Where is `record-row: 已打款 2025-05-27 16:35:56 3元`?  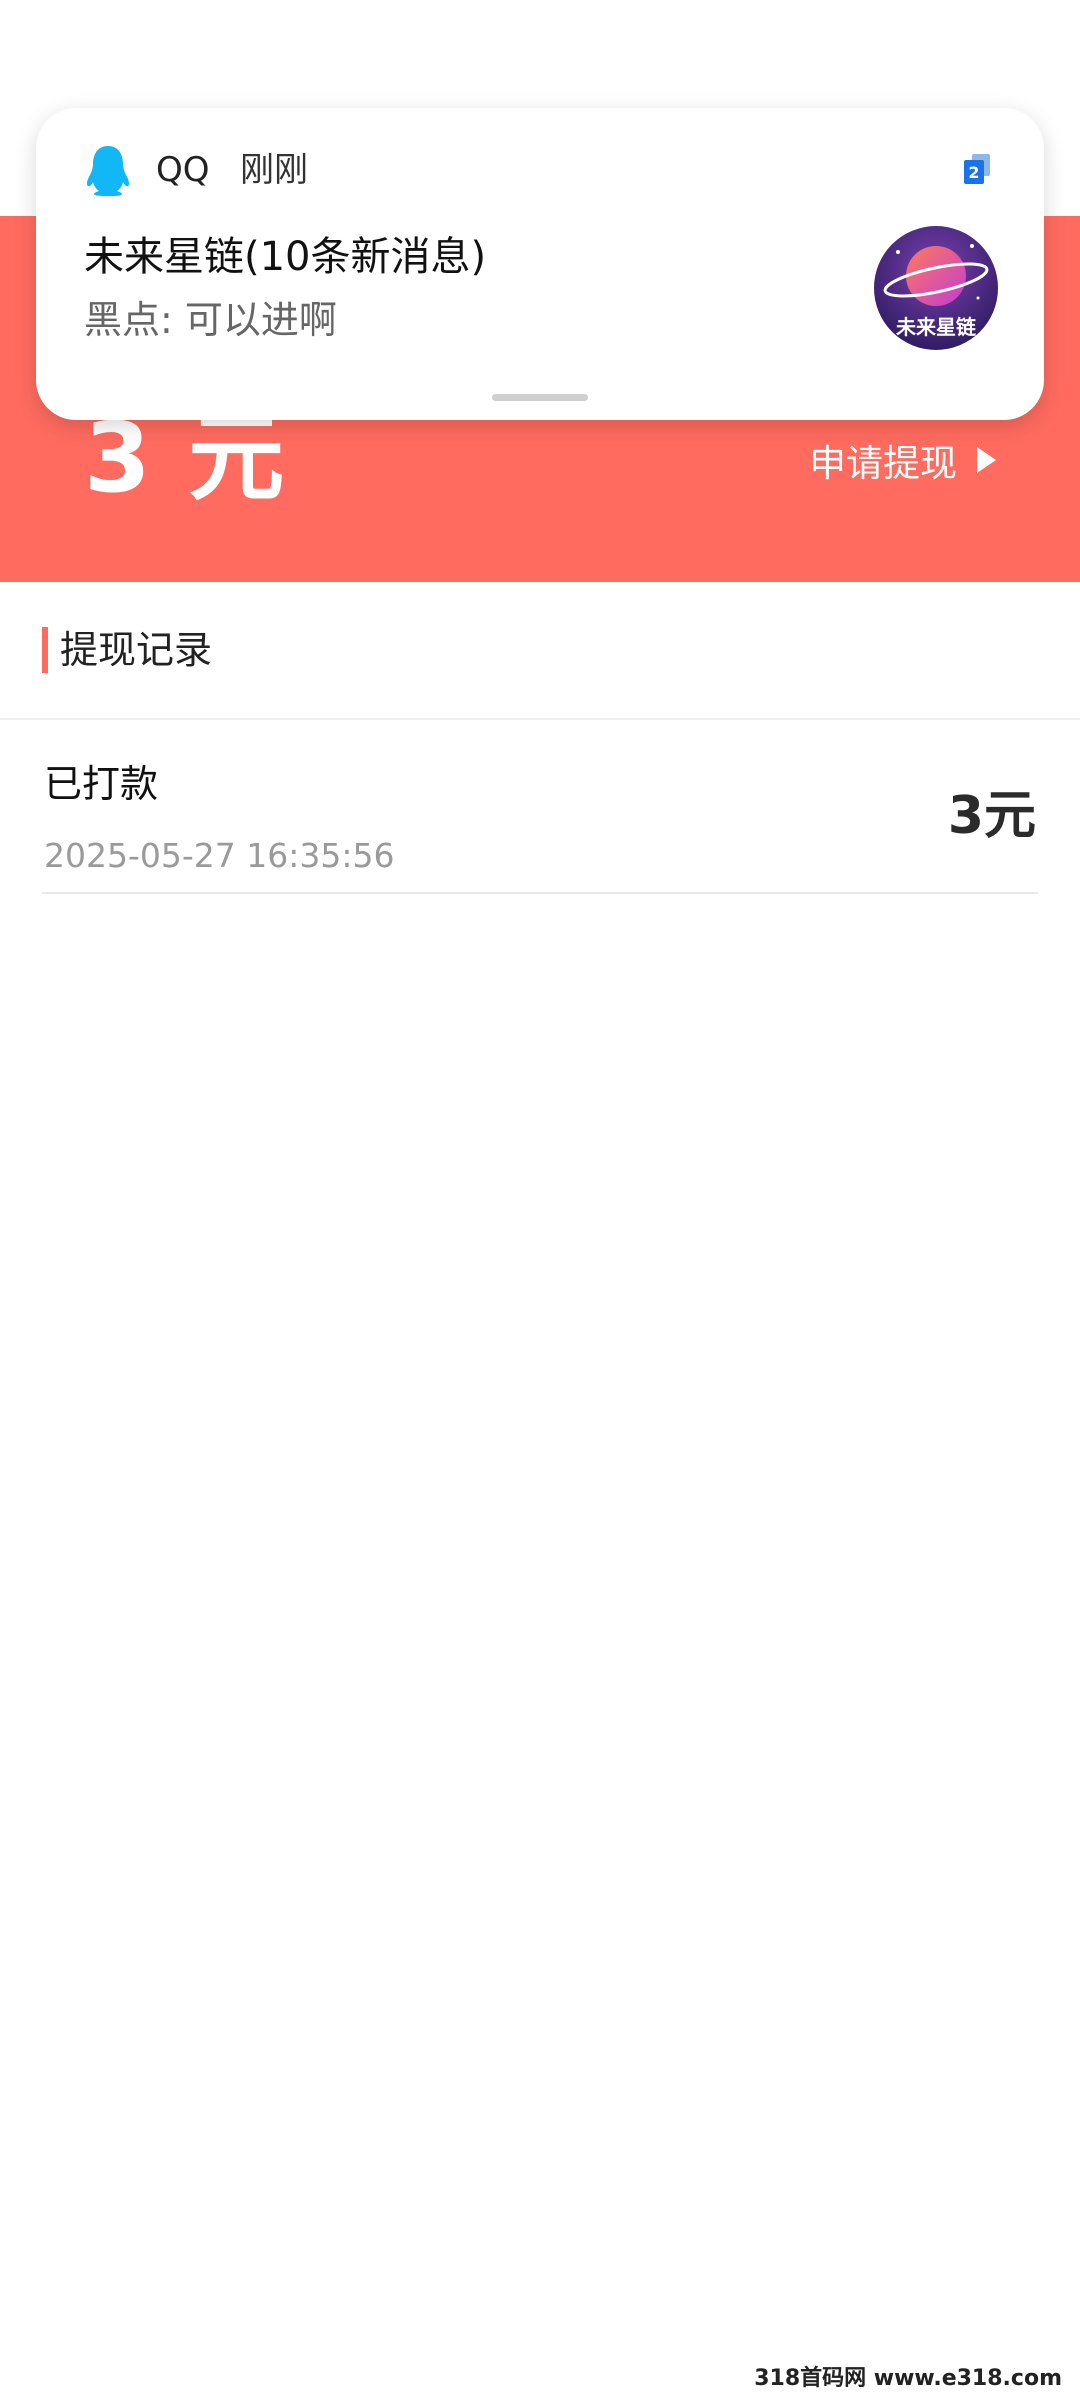 record-row: 已打款 2025-05-27 16:35:56 3元 is located at coordinates (540, 807).